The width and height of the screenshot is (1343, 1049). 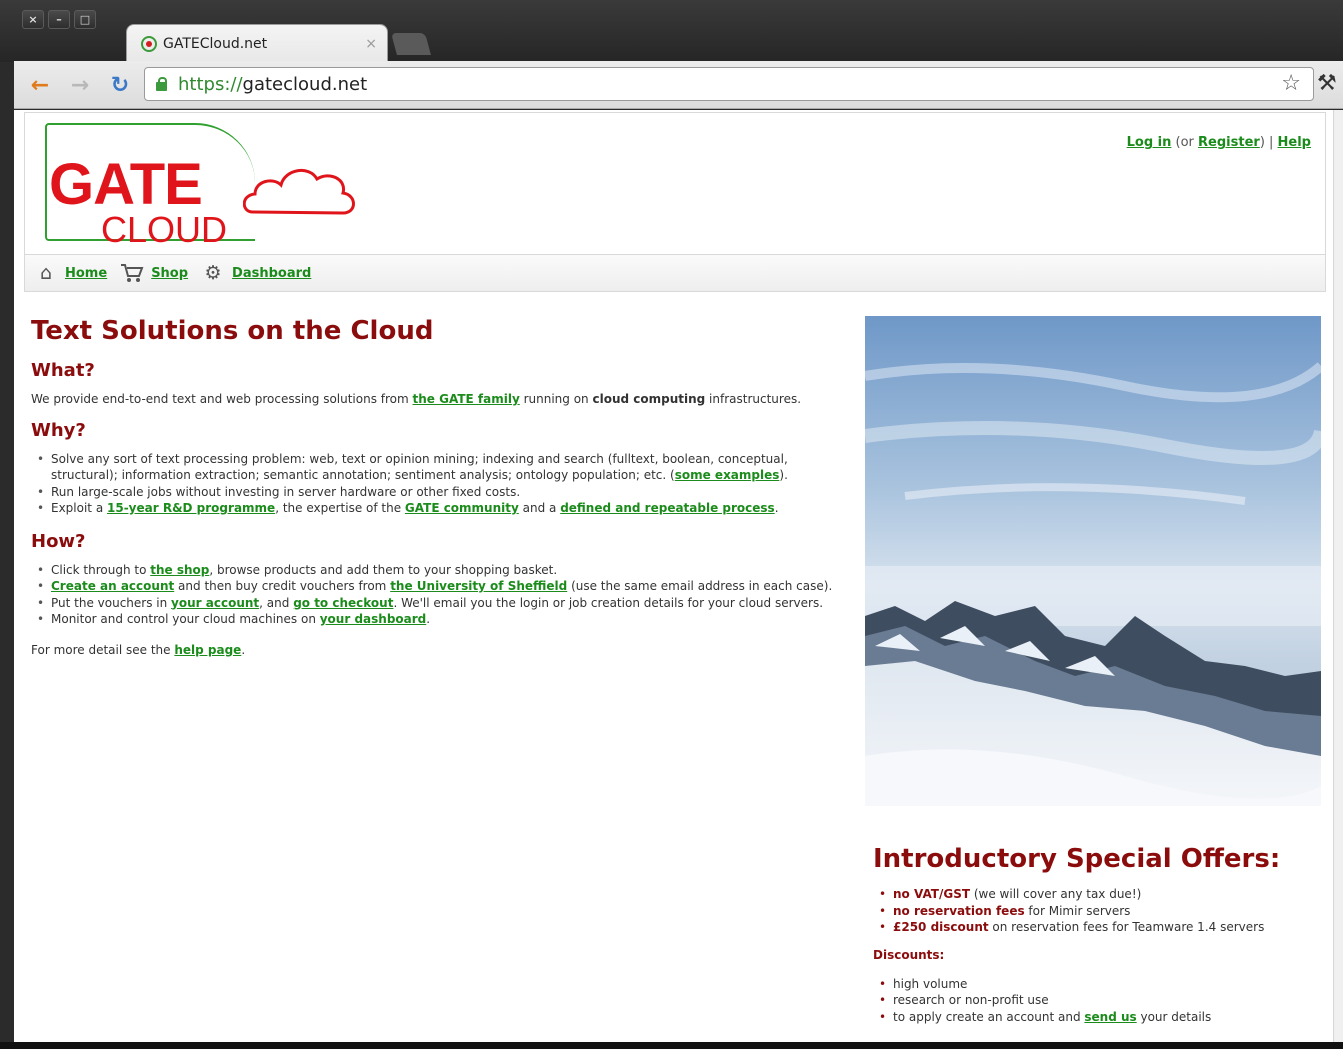 What do you see at coordinates (462, 508) in the screenshot?
I see `gate-community-link: GATE community` at bounding box center [462, 508].